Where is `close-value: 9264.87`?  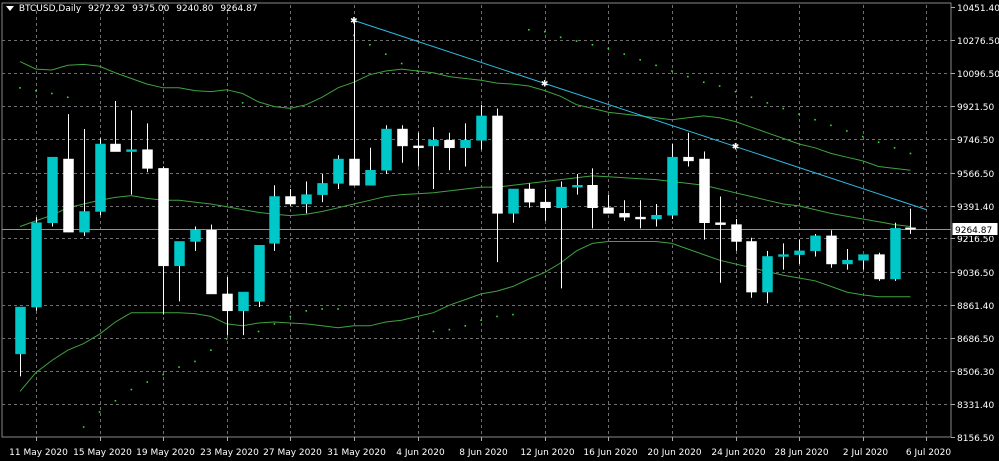
close-value: 9264.87 is located at coordinates (239, 9).